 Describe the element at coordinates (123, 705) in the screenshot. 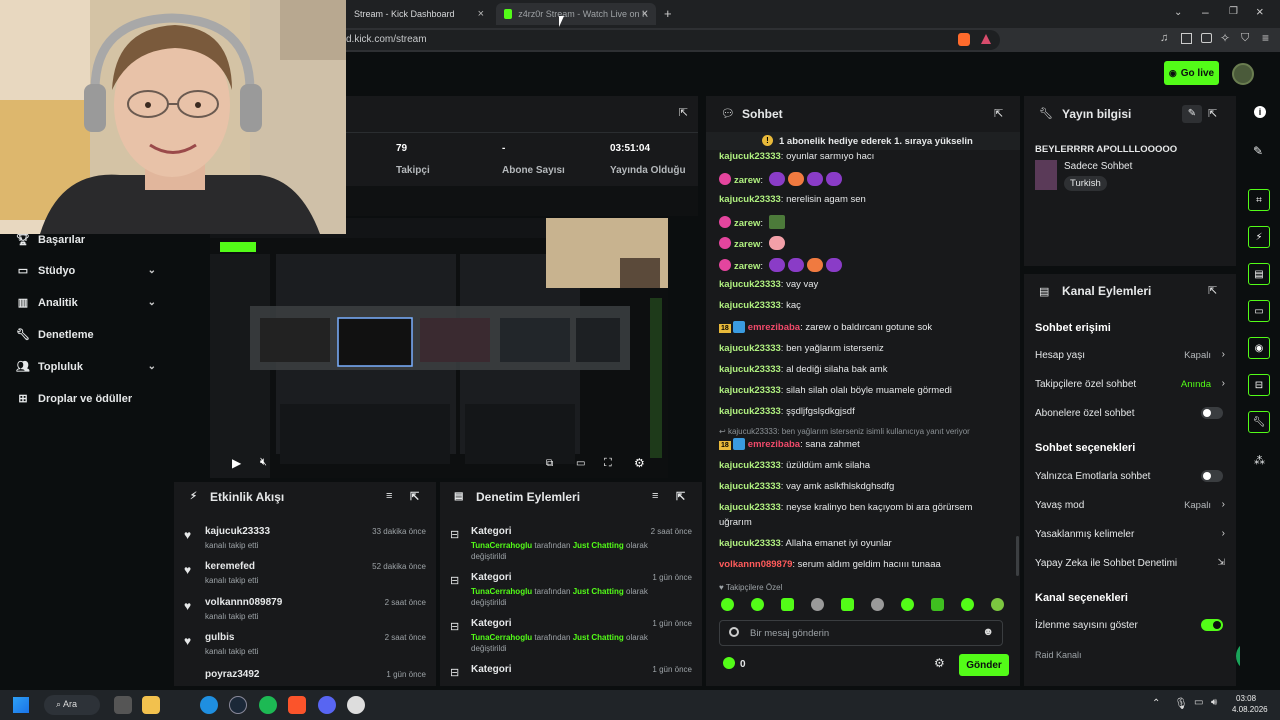

I see `task-view-icon` at that location.